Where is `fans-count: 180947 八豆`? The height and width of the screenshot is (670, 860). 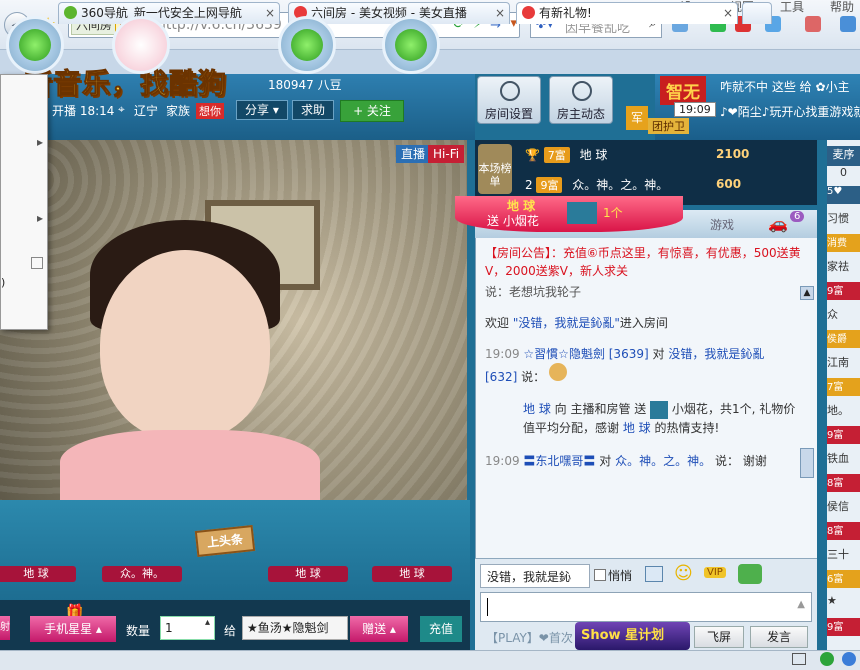
fans-count: 180947 八豆 is located at coordinates (305, 85).